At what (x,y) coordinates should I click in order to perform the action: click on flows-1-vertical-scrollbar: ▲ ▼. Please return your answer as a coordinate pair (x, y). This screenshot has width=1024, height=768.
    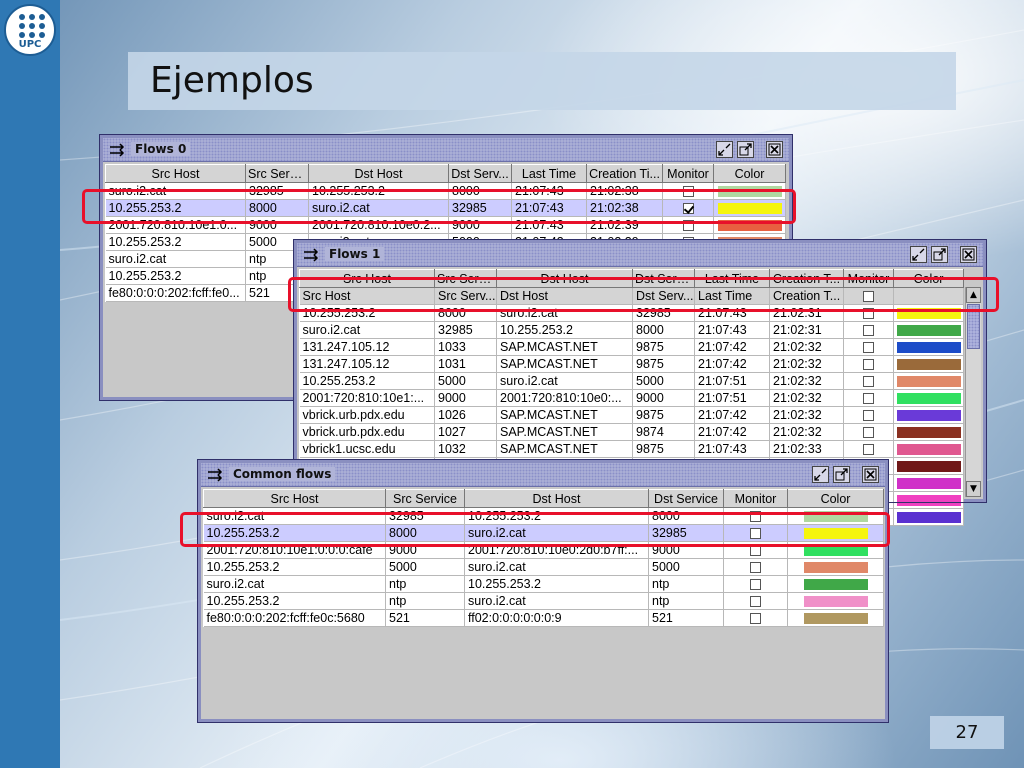
    Looking at the image, I should click on (973, 392).